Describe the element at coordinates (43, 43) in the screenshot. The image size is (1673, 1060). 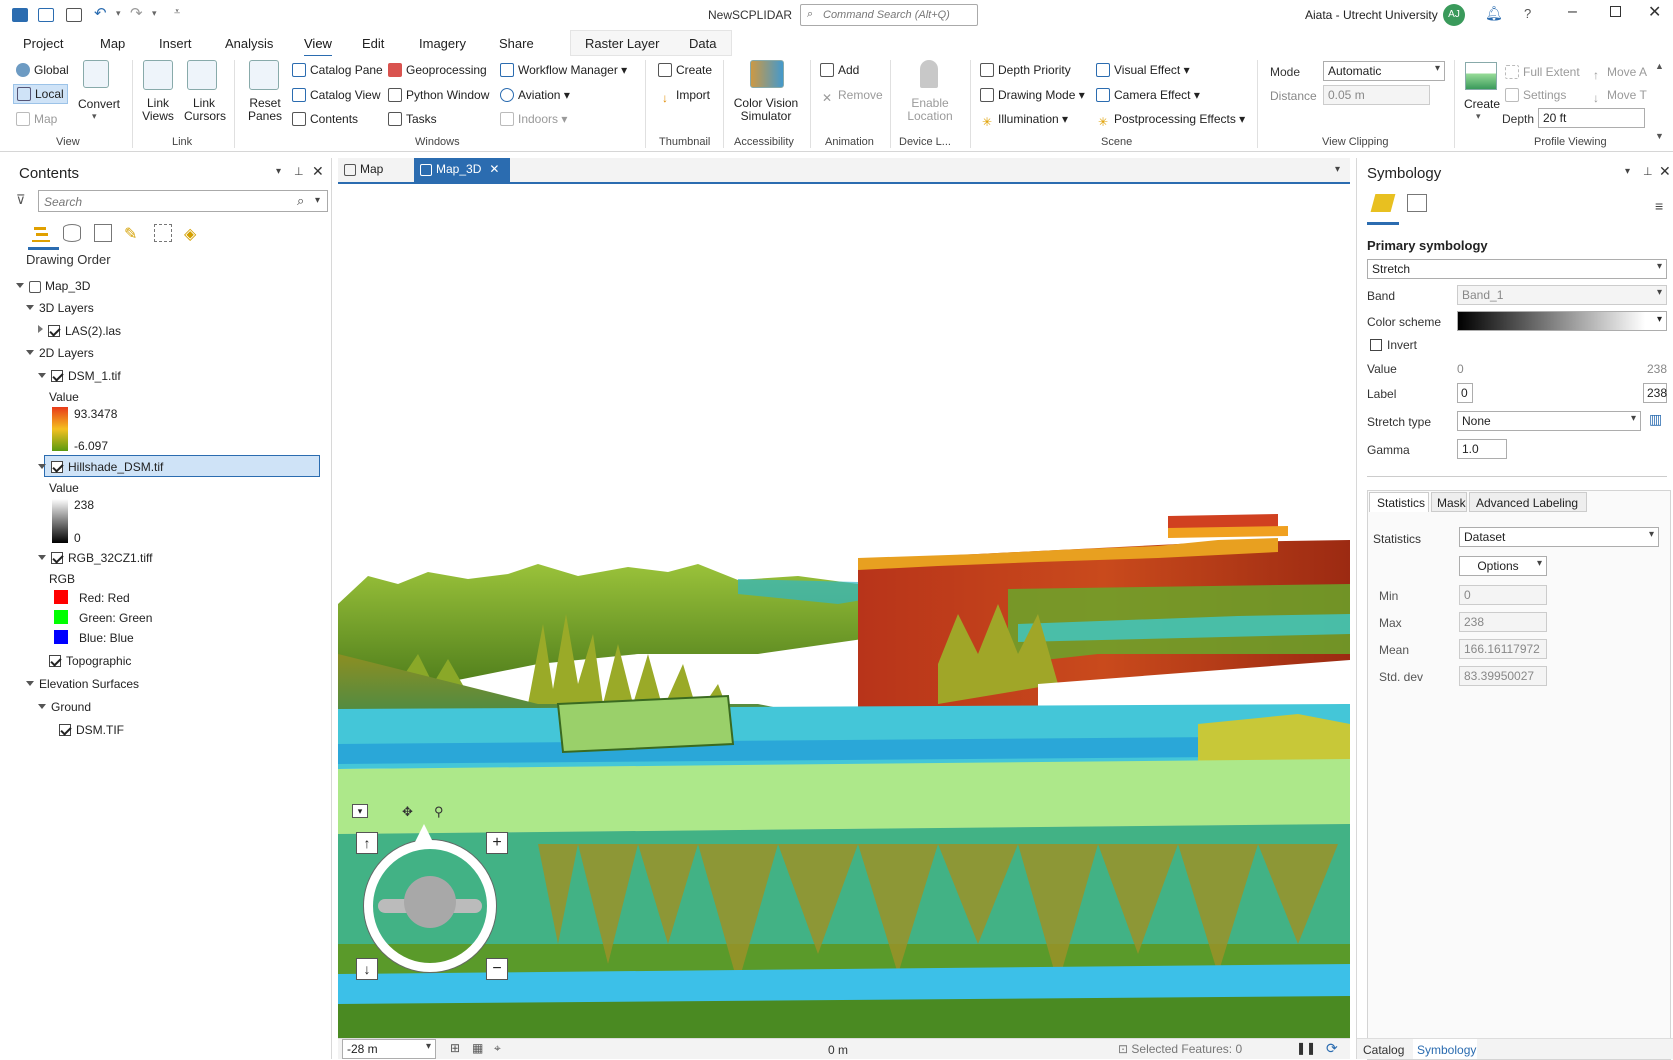
I see `tab-project: Project` at that location.